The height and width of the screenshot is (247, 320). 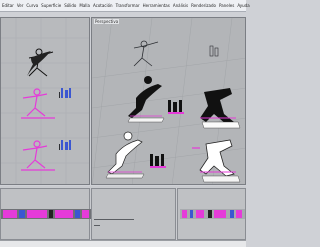 I want to click on timeline-strip-right, so click(x=212, y=214).